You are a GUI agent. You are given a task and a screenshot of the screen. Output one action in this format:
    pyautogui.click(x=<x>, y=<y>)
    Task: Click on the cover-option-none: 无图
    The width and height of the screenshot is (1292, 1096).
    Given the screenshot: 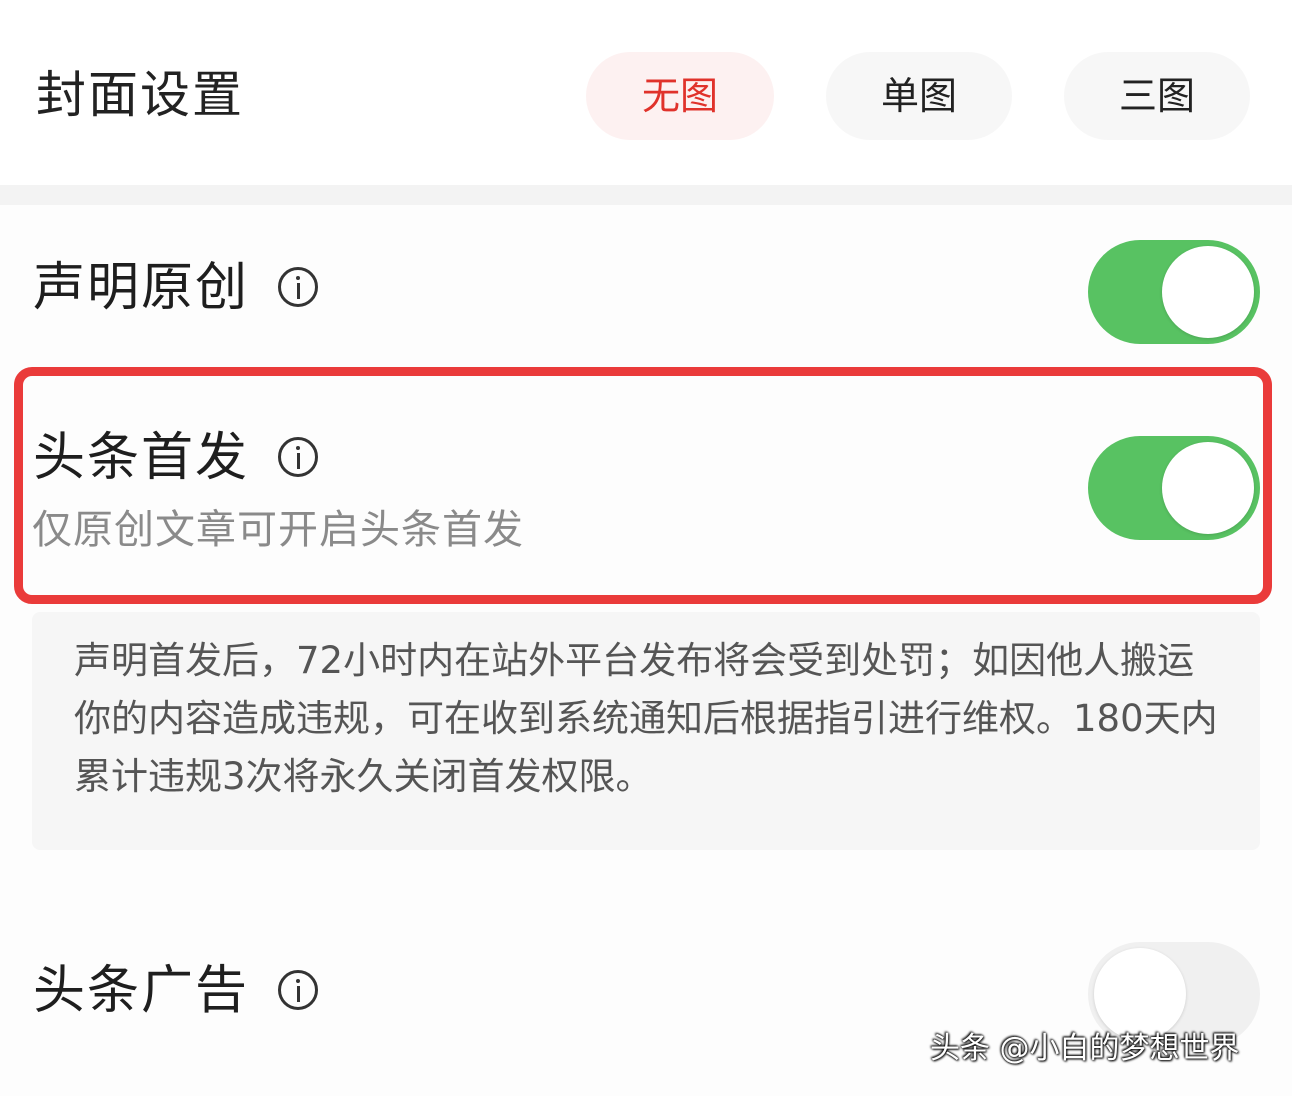 What is the action you would take?
    pyautogui.click(x=680, y=96)
    